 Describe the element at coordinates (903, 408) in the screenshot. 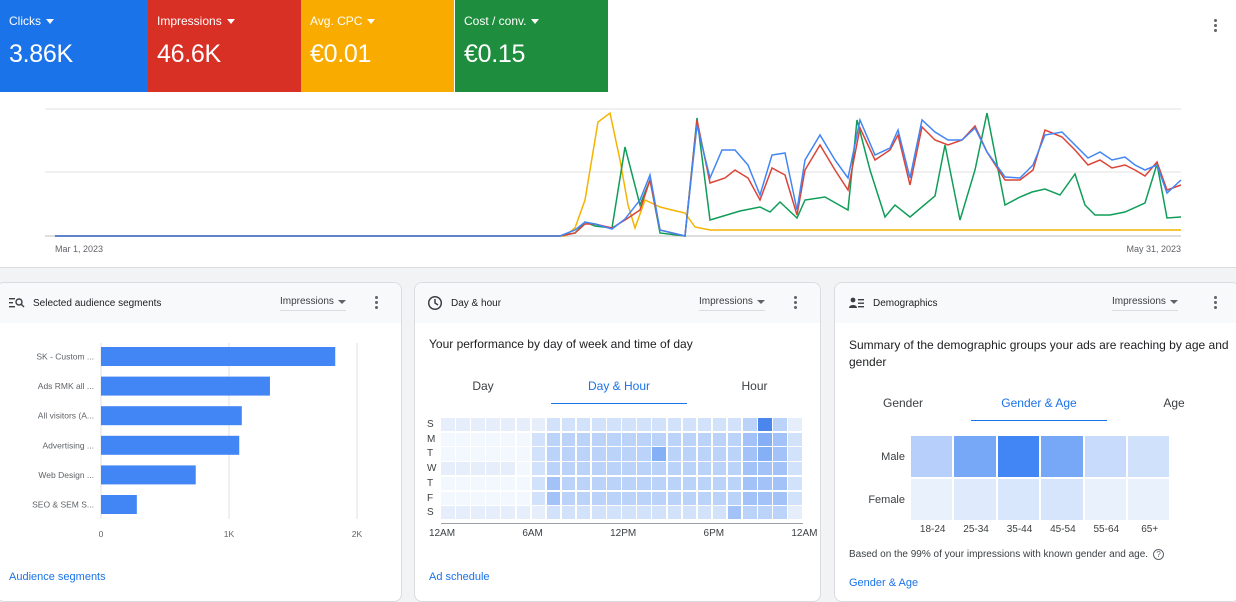

I see `tab-gender: Gender` at that location.